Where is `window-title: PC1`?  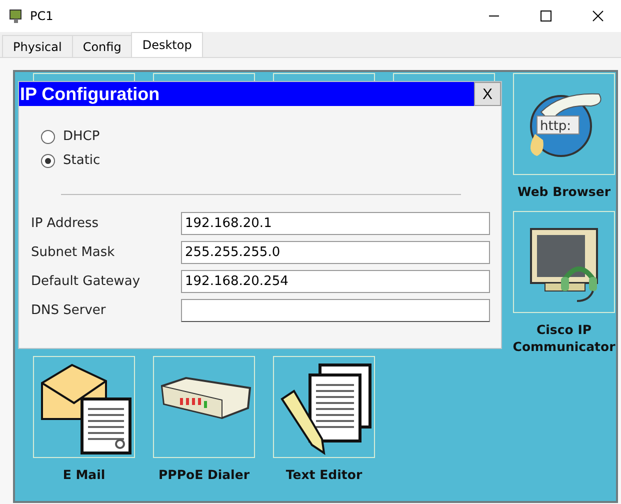
window-title: PC1 is located at coordinates (42, 16).